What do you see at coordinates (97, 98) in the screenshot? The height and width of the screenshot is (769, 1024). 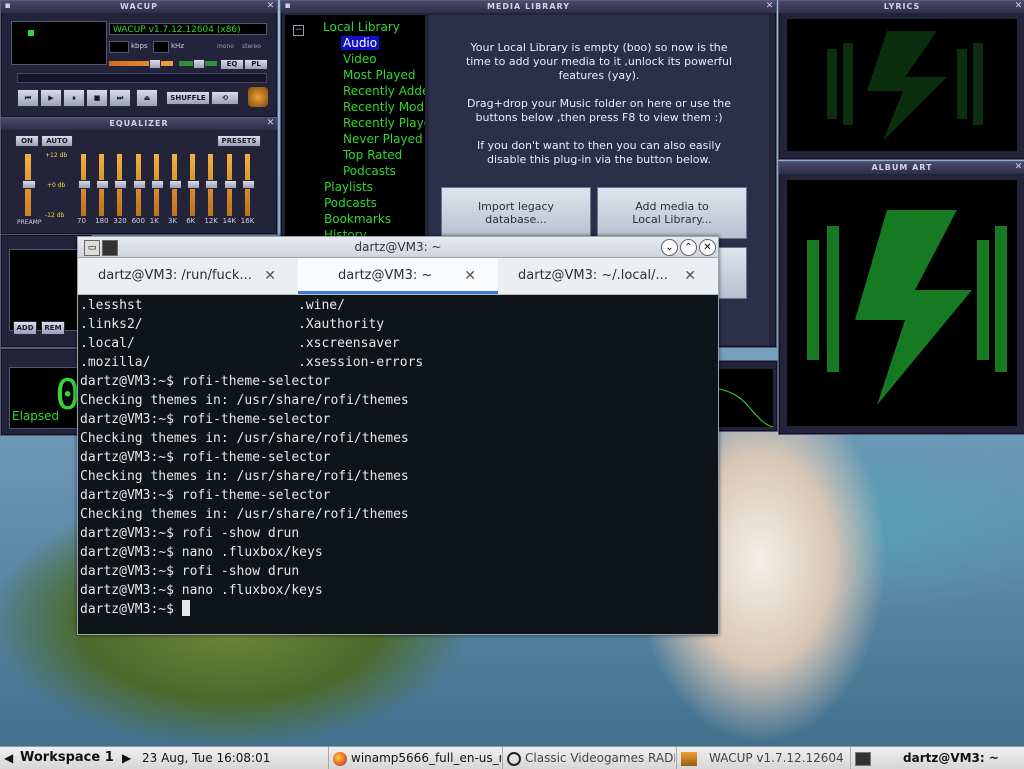 I see `stop-button: ■` at bounding box center [97, 98].